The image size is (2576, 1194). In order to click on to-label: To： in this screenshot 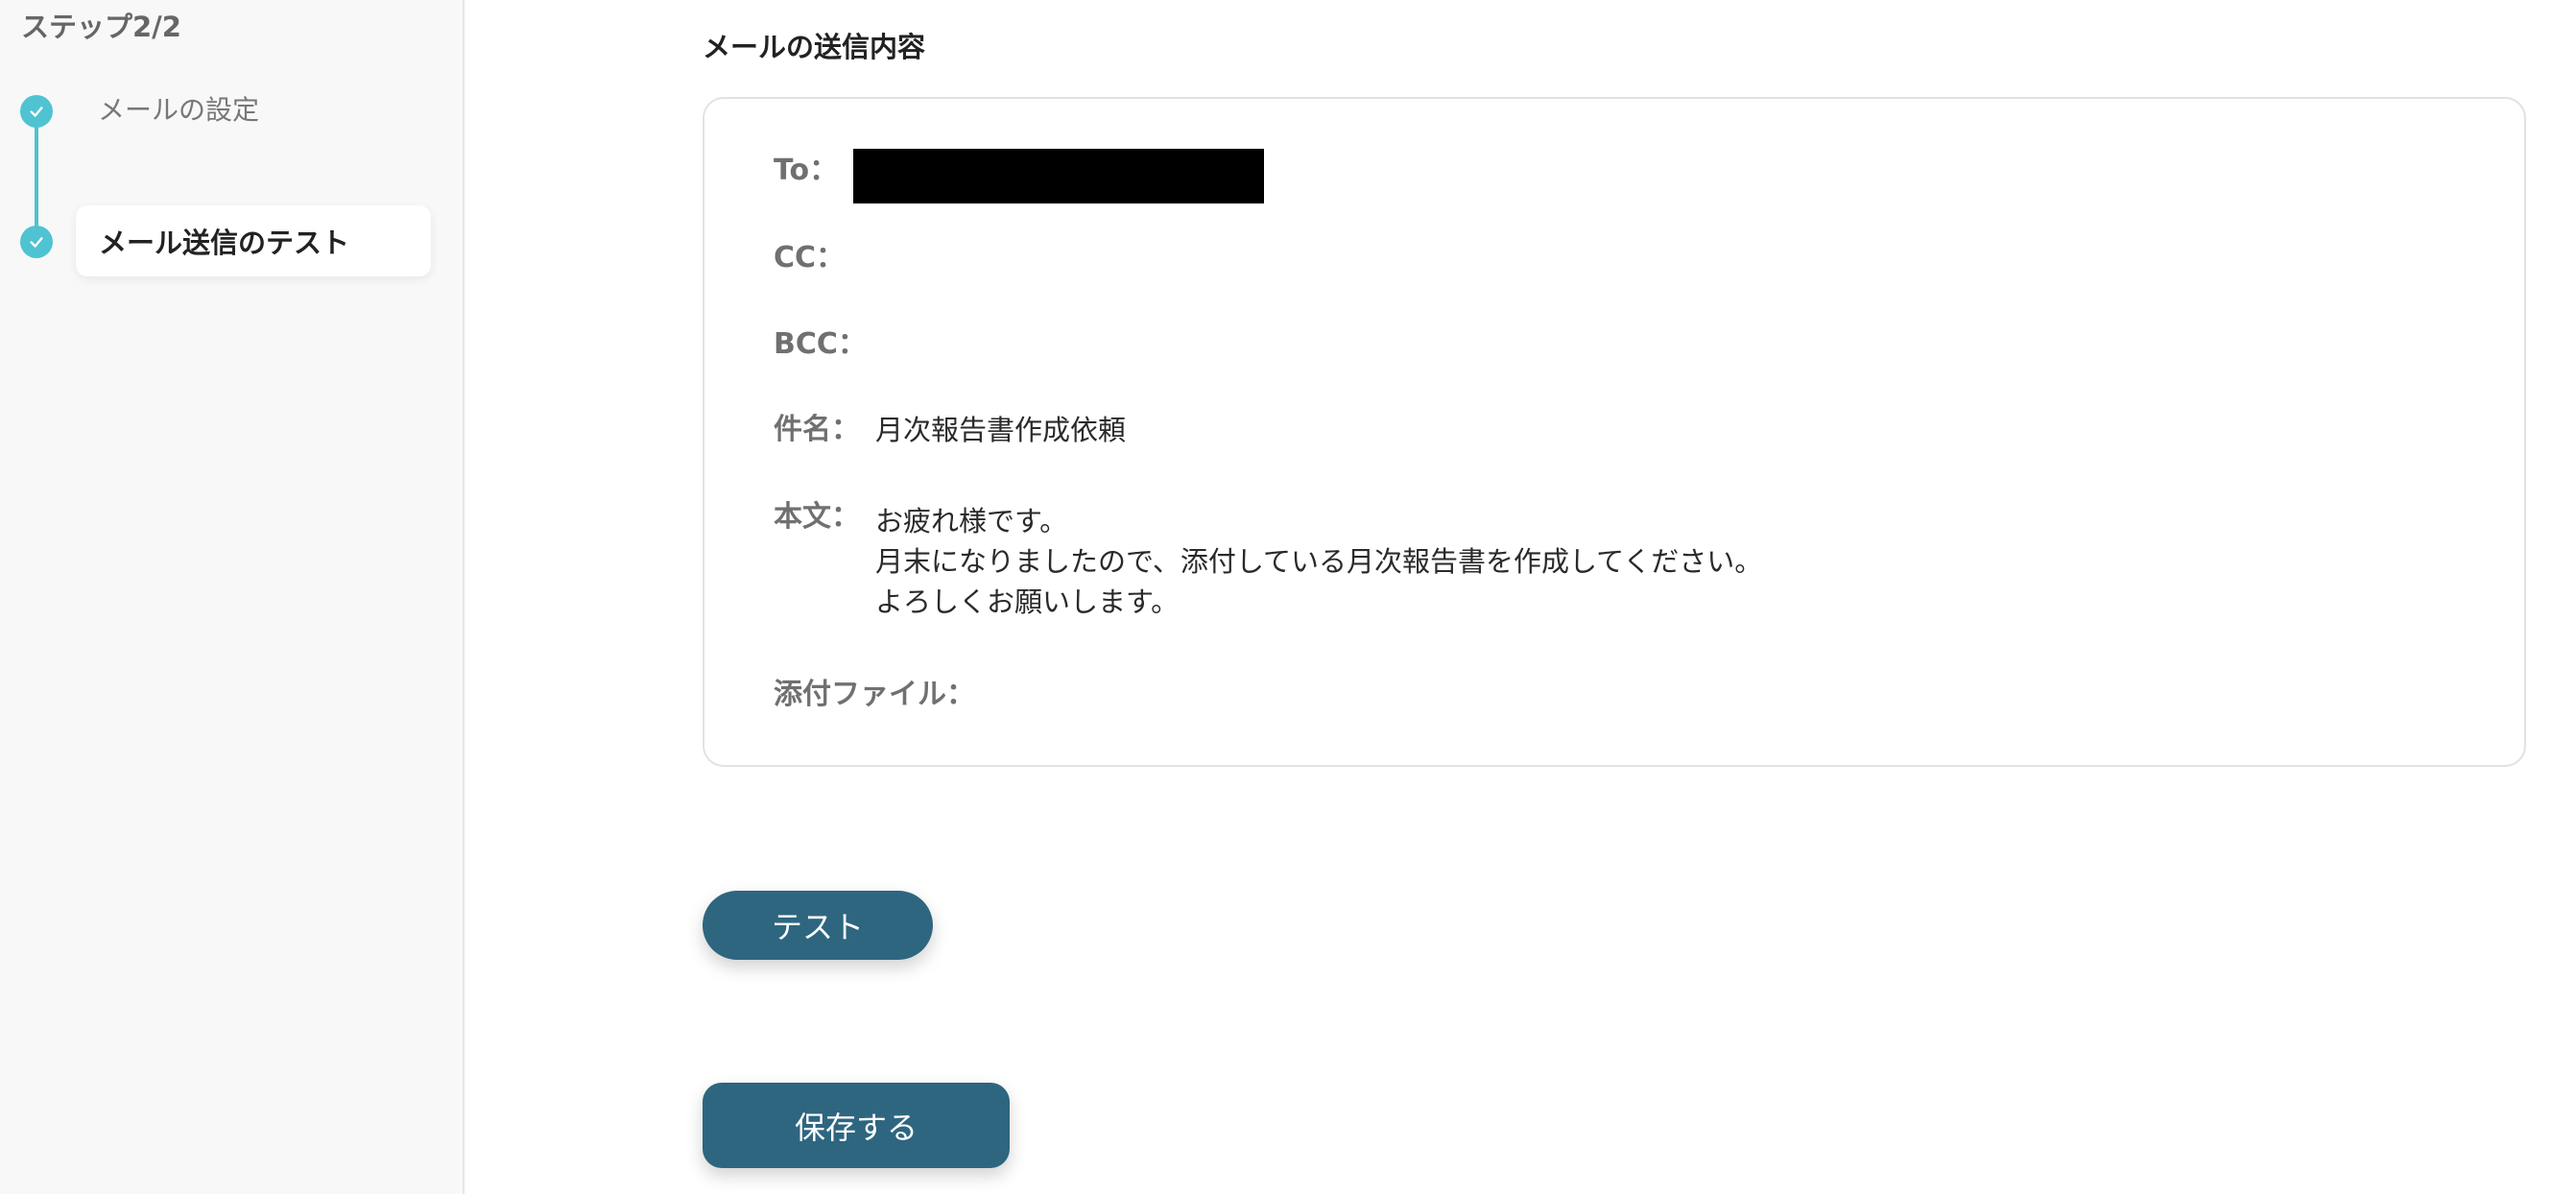, I will do `click(806, 170)`.